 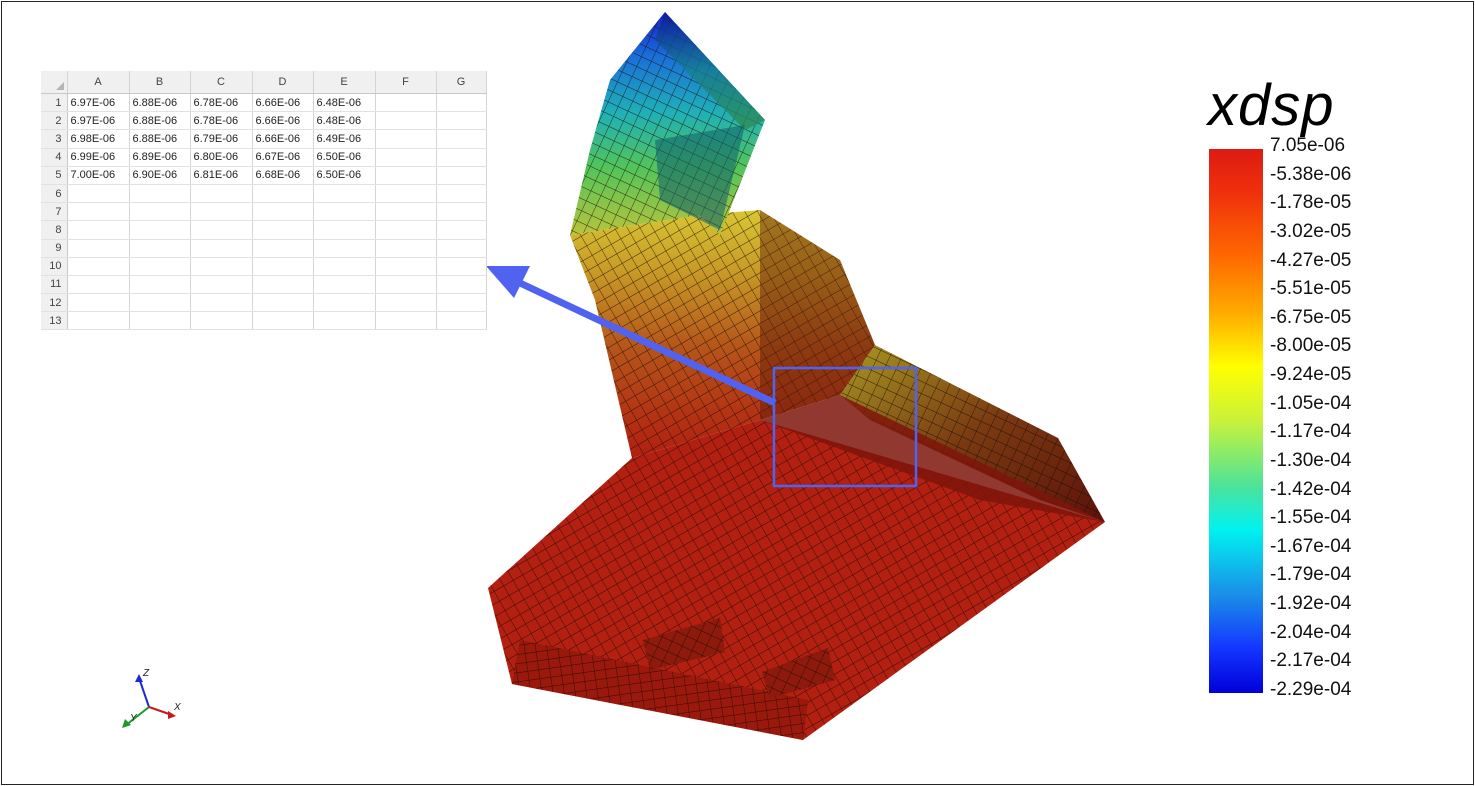 I want to click on column-header: F, so click(x=406, y=82).